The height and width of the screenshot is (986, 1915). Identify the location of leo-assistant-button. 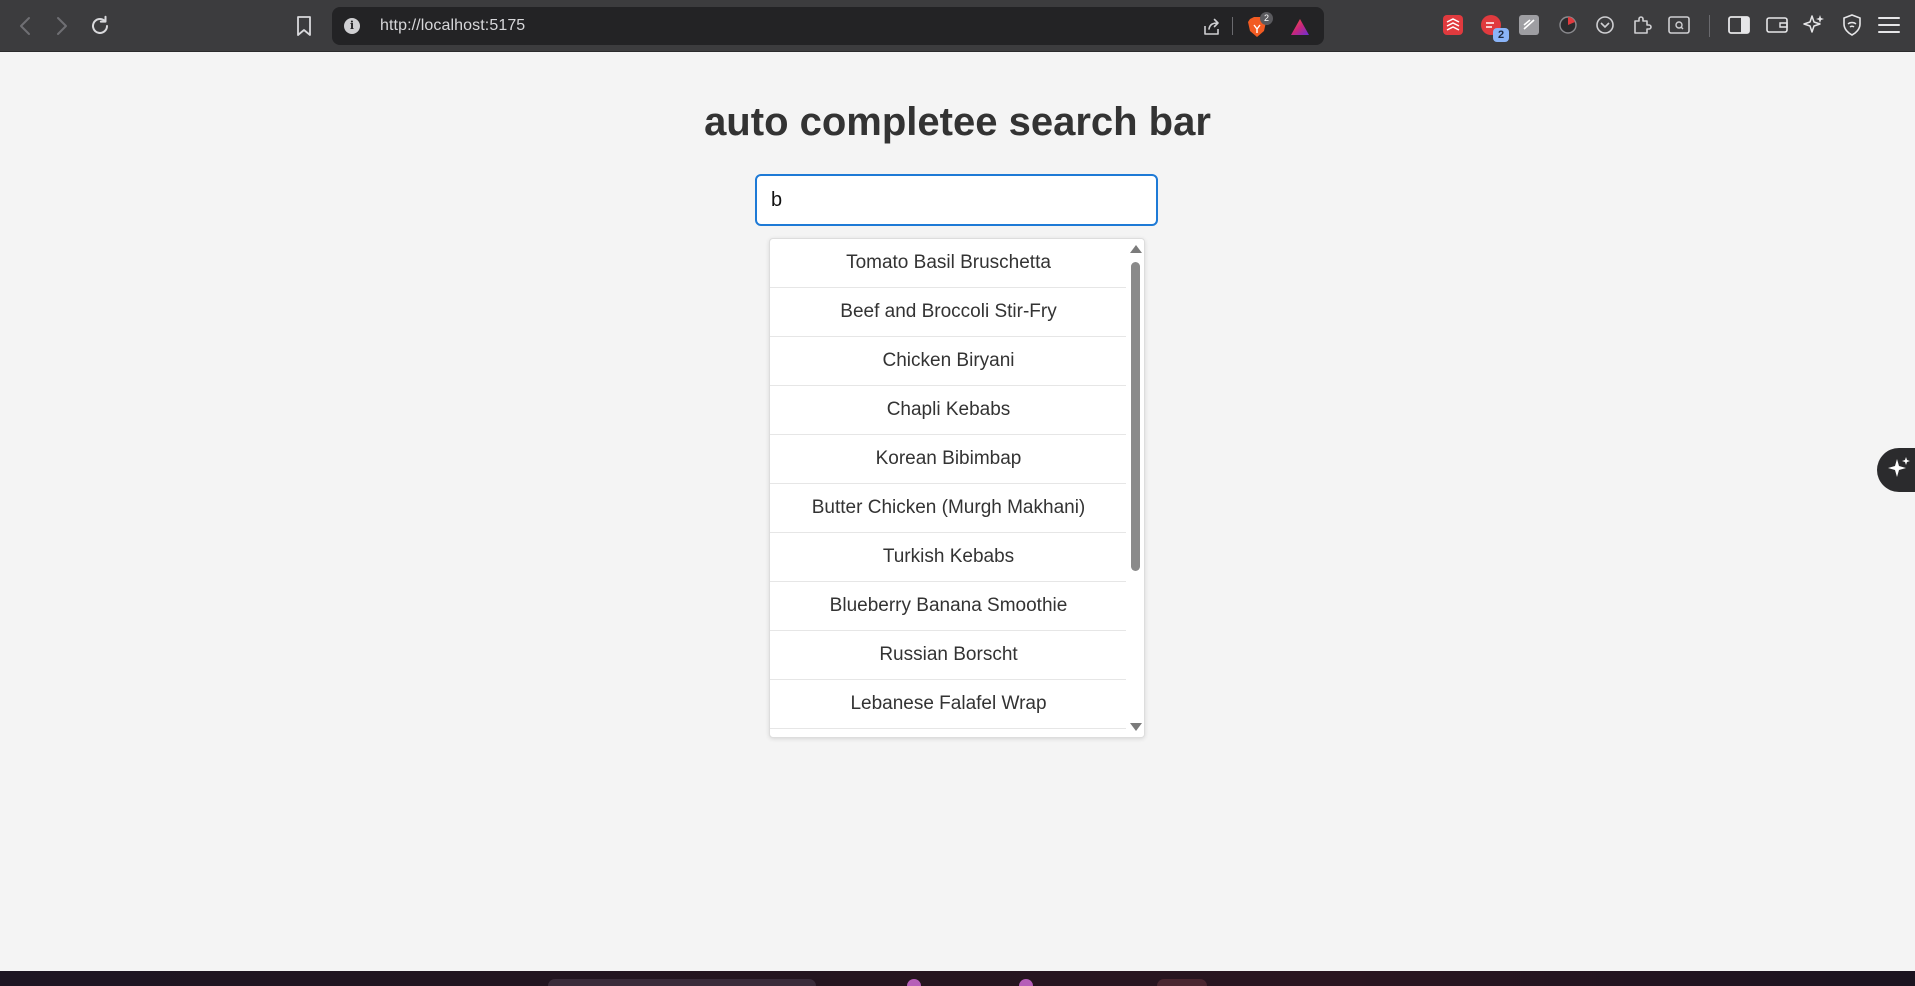
(1896, 470).